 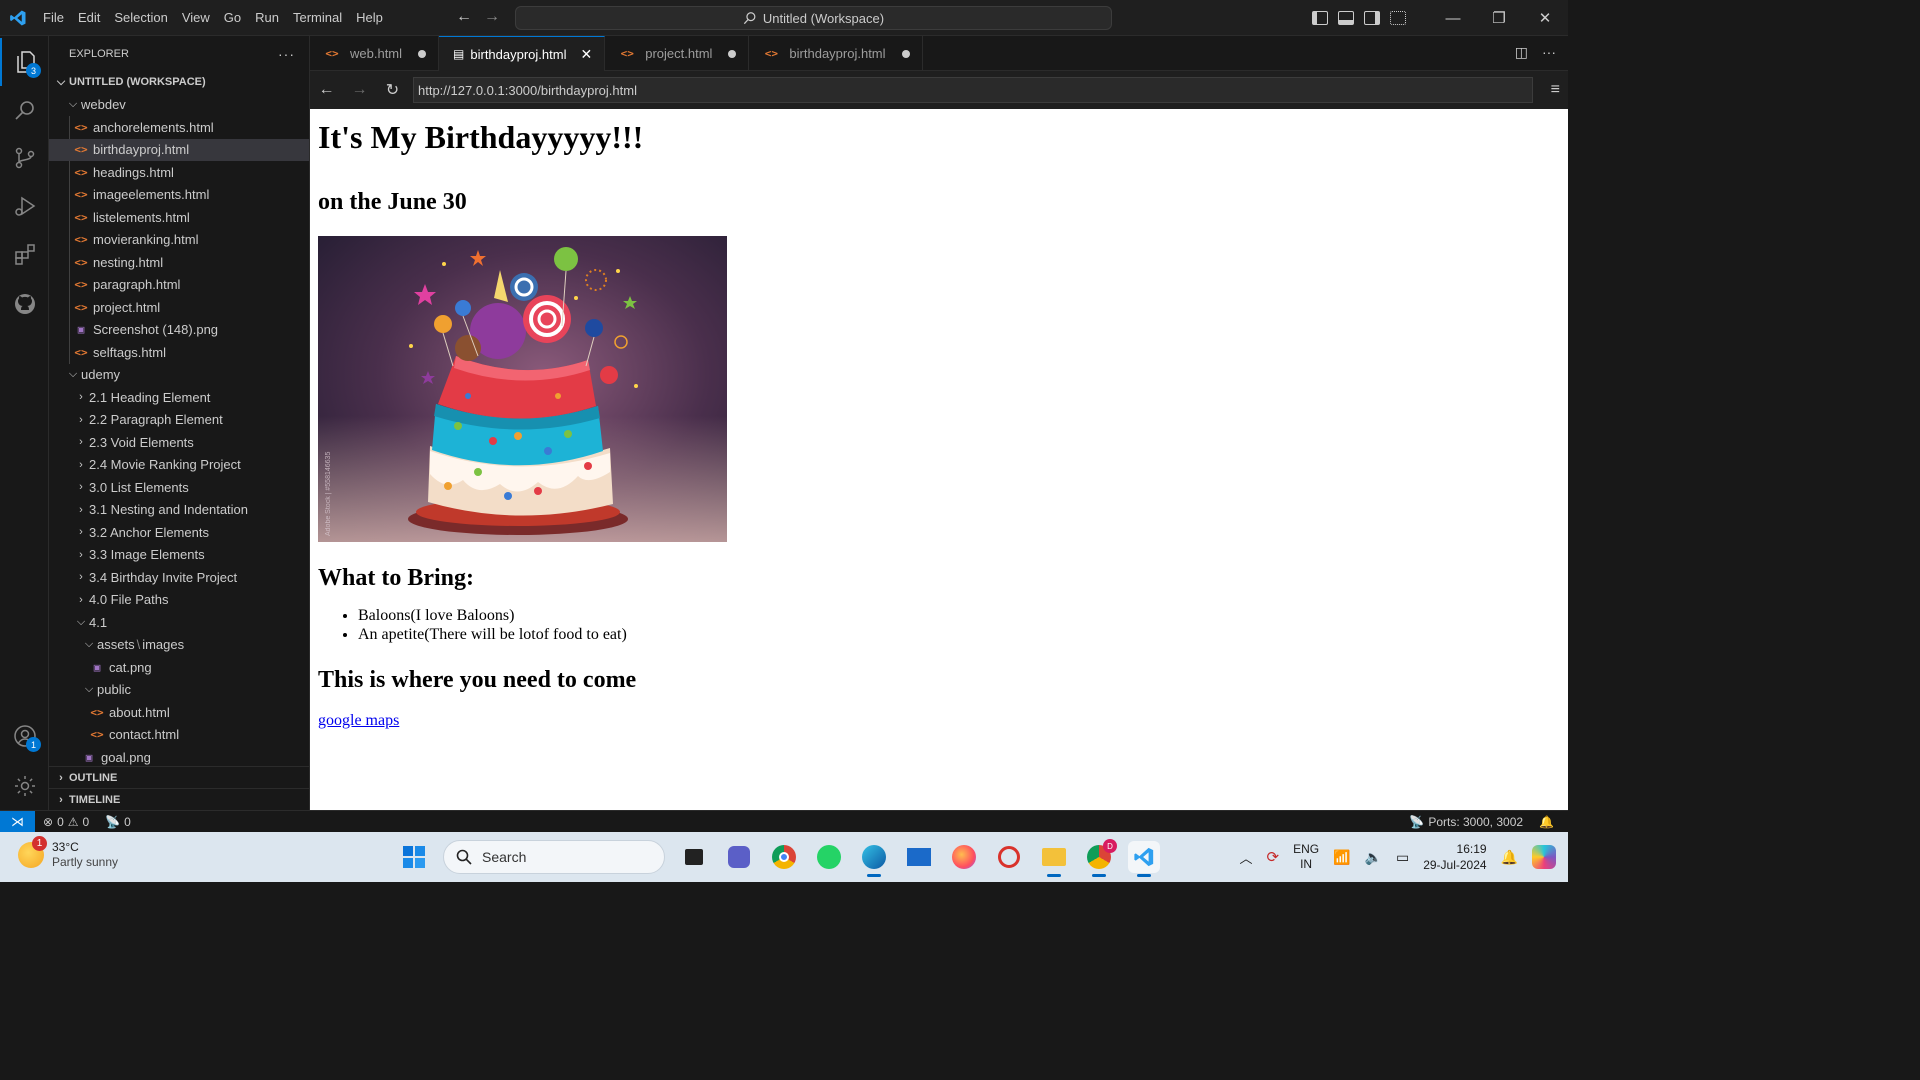 What do you see at coordinates (118, 822) in the screenshot?
I see `ports-indicator: 📡 0` at bounding box center [118, 822].